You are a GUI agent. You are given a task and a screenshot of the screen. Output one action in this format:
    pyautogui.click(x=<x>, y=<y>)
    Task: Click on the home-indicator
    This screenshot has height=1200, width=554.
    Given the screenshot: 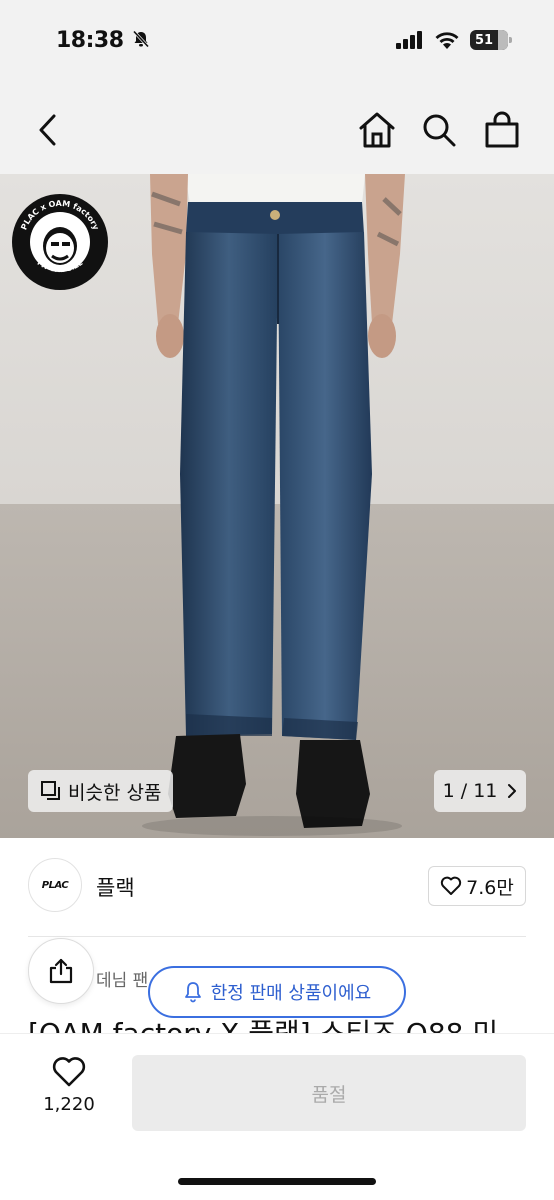 What is the action you would take?
    pyautogui.click(x=277, y=1181)
    